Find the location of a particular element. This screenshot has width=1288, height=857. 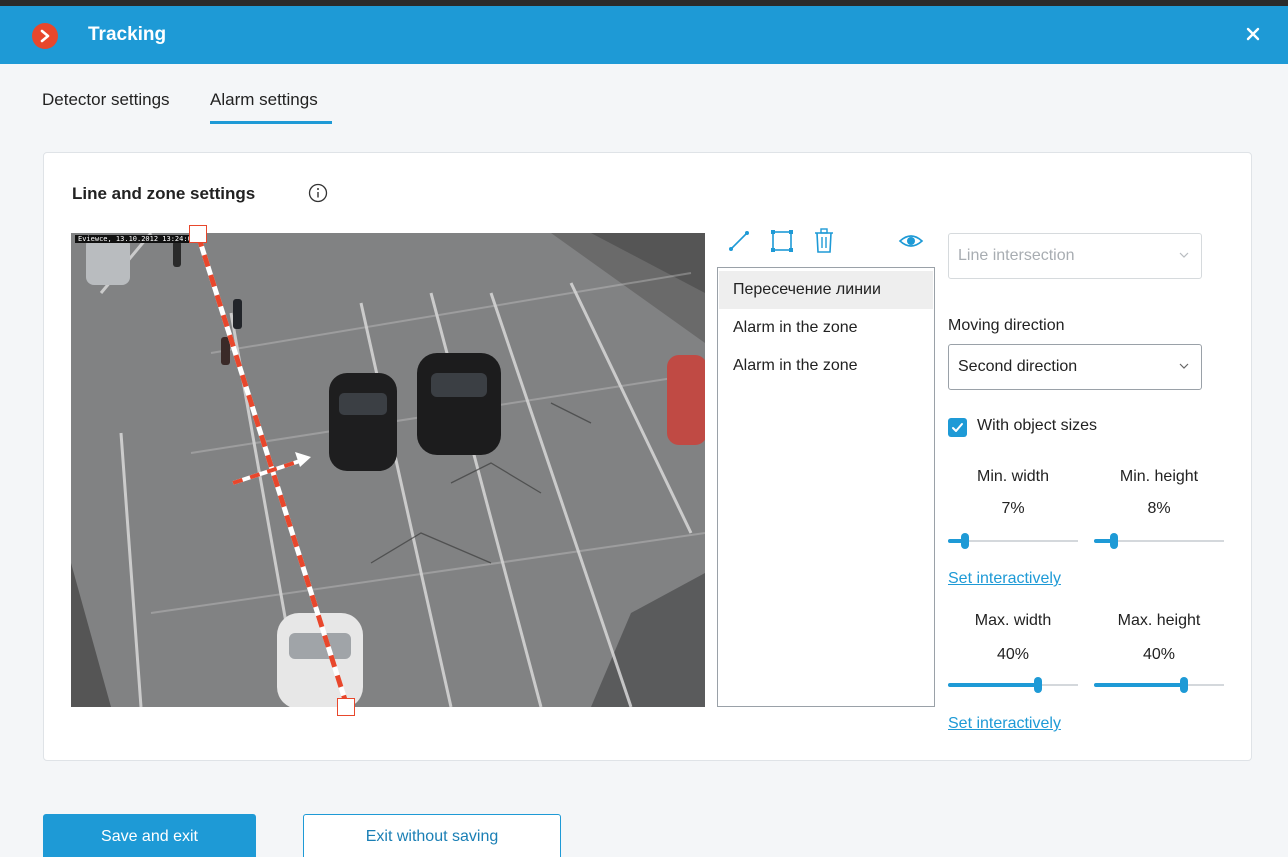

drawing-toolbar is located at coordinates (826, 242).